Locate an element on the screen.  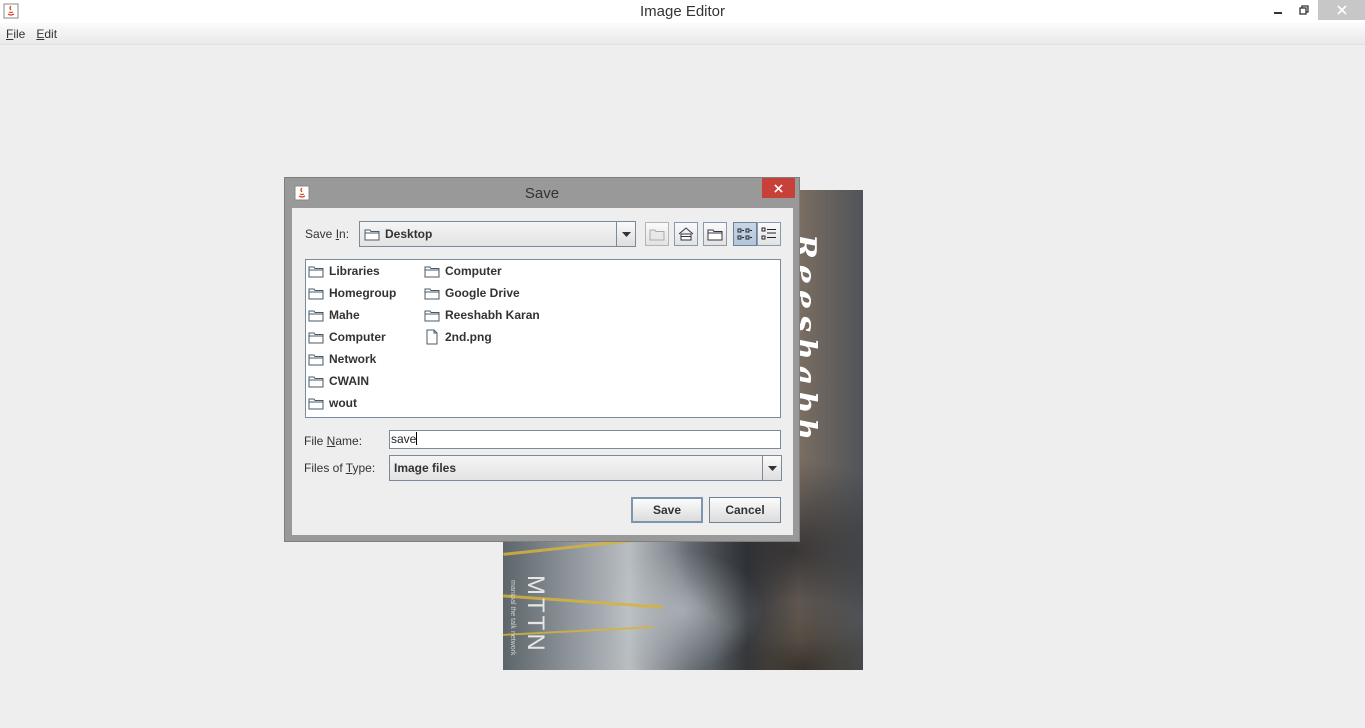
folder-up-icon is located at coordinates (657, 235).